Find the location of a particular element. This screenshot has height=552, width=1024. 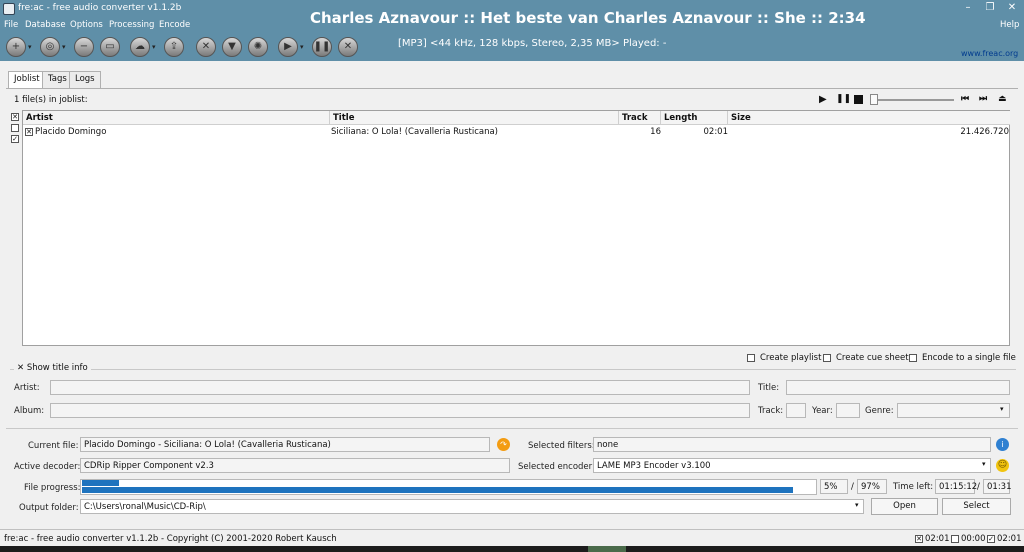

minimize-icon: – is located at coordinates (968, 8).